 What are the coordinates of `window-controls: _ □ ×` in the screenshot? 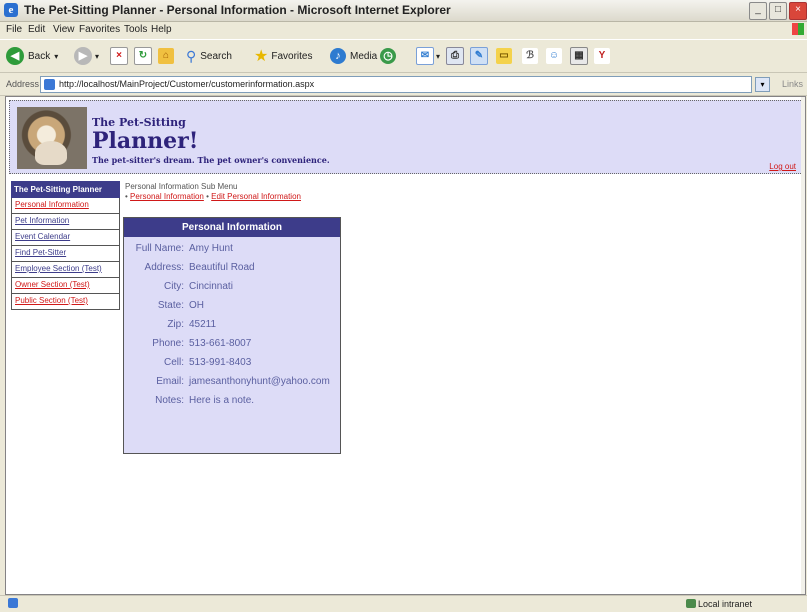 It's located at (778, 11).